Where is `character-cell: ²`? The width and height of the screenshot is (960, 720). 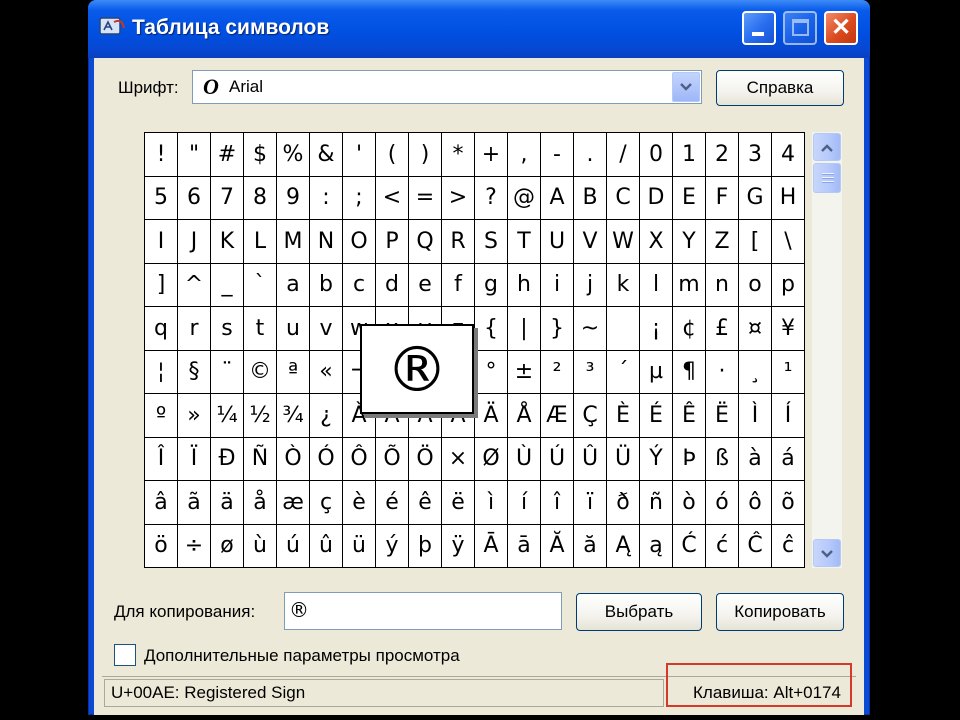
character-cell: ² is located at coordinates (557, 372).